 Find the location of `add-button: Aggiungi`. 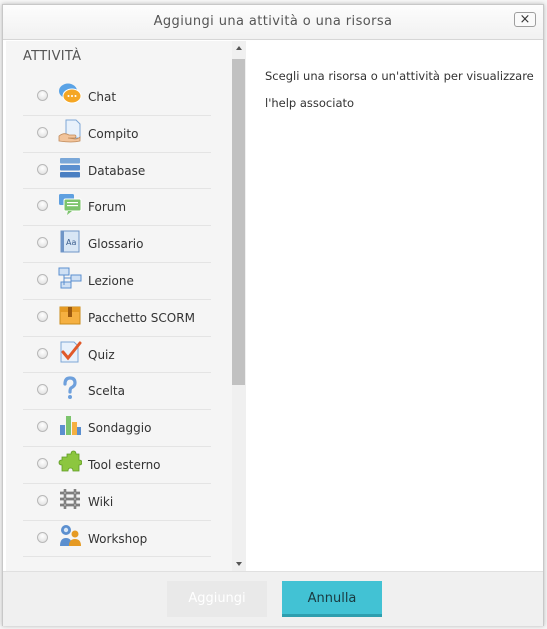

add-button: Aggiungi is located at coordinates (217, 599).